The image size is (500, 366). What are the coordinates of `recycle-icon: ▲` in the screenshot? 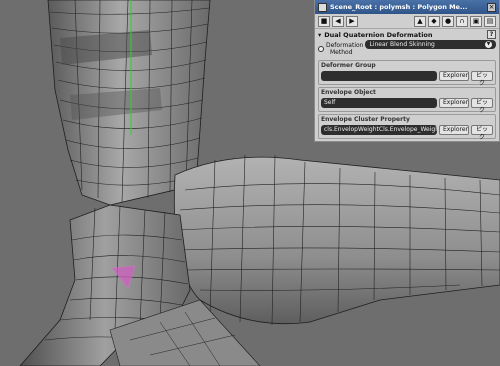 It's located at (420, 21).